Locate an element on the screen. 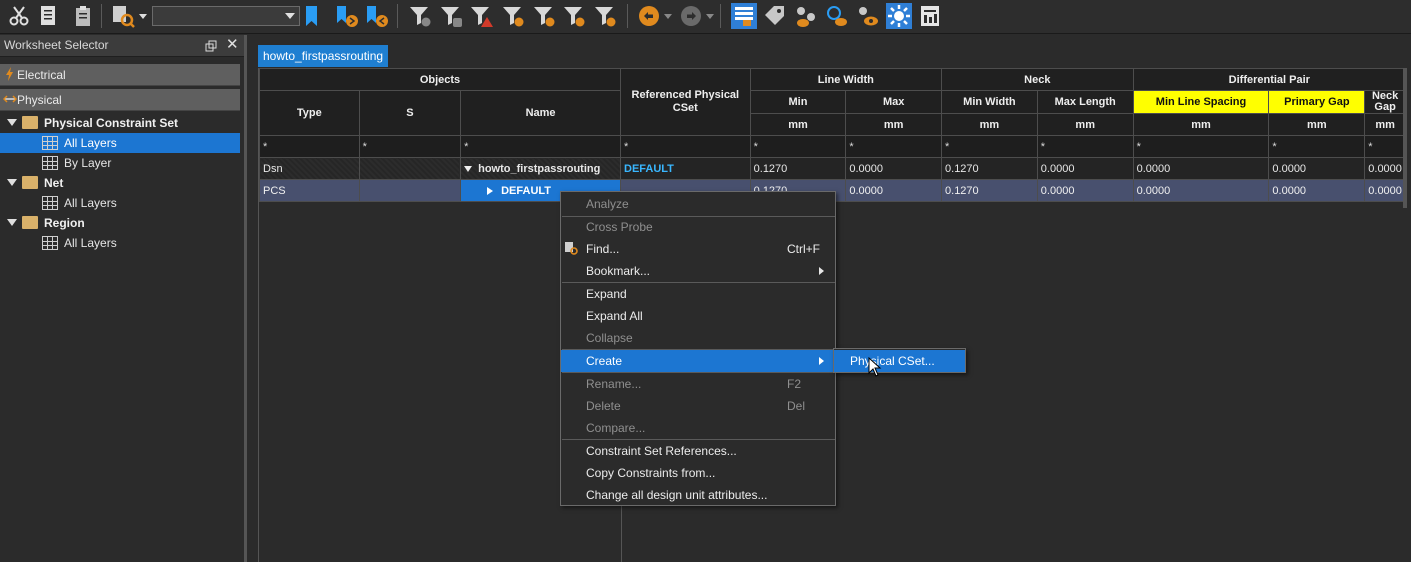 The height and width of the screenshot is (562, 1411). vertical-scrollbar is located at coordinates (1405, 138).